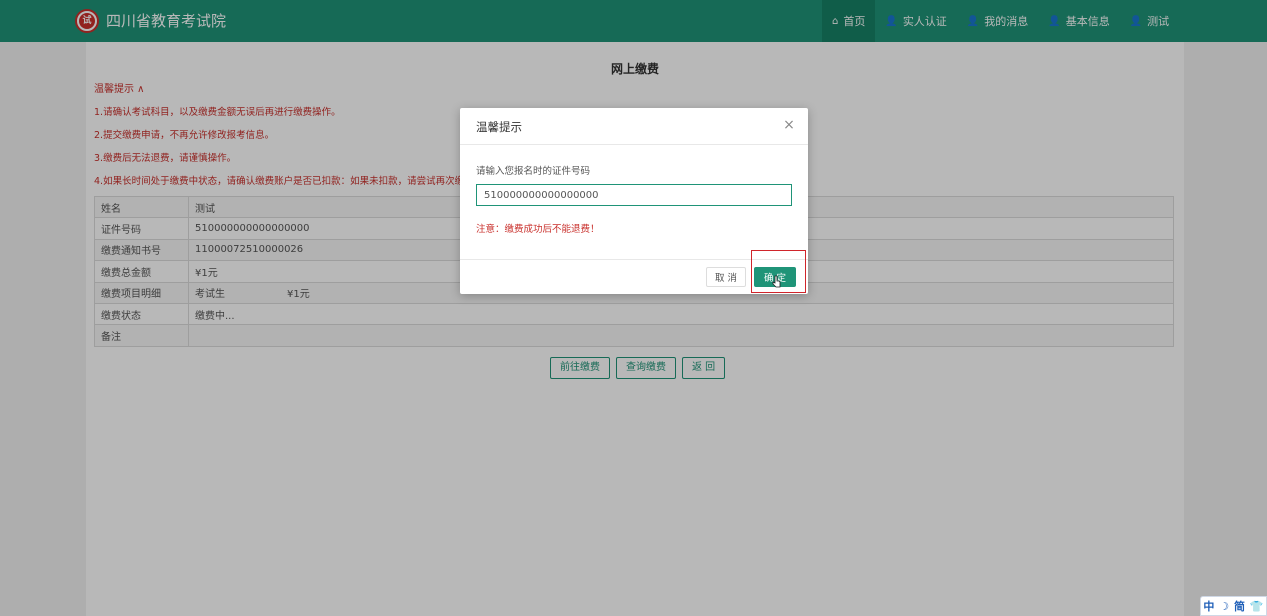  What do you see at coordinates (1239, 606) in the screenshot?
I see `simplified-toggle: 简` at bounding box center [1239, 606].